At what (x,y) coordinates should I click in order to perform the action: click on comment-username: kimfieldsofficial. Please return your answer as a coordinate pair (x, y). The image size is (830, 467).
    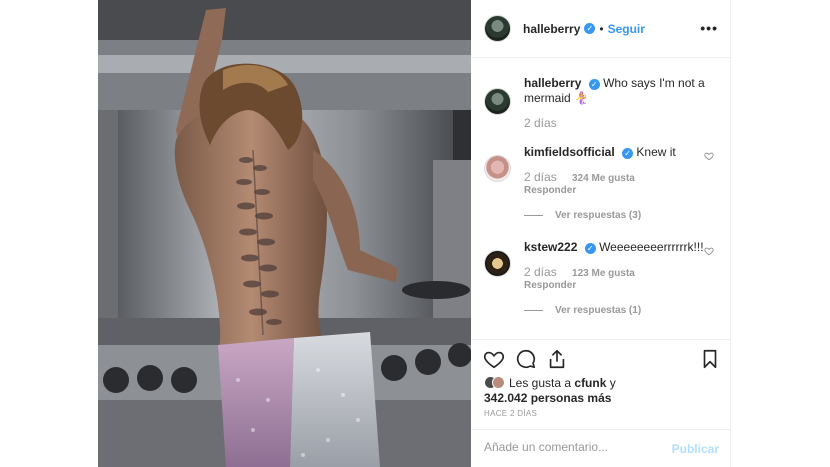
    Looking at the image, I should click on (569, 152).